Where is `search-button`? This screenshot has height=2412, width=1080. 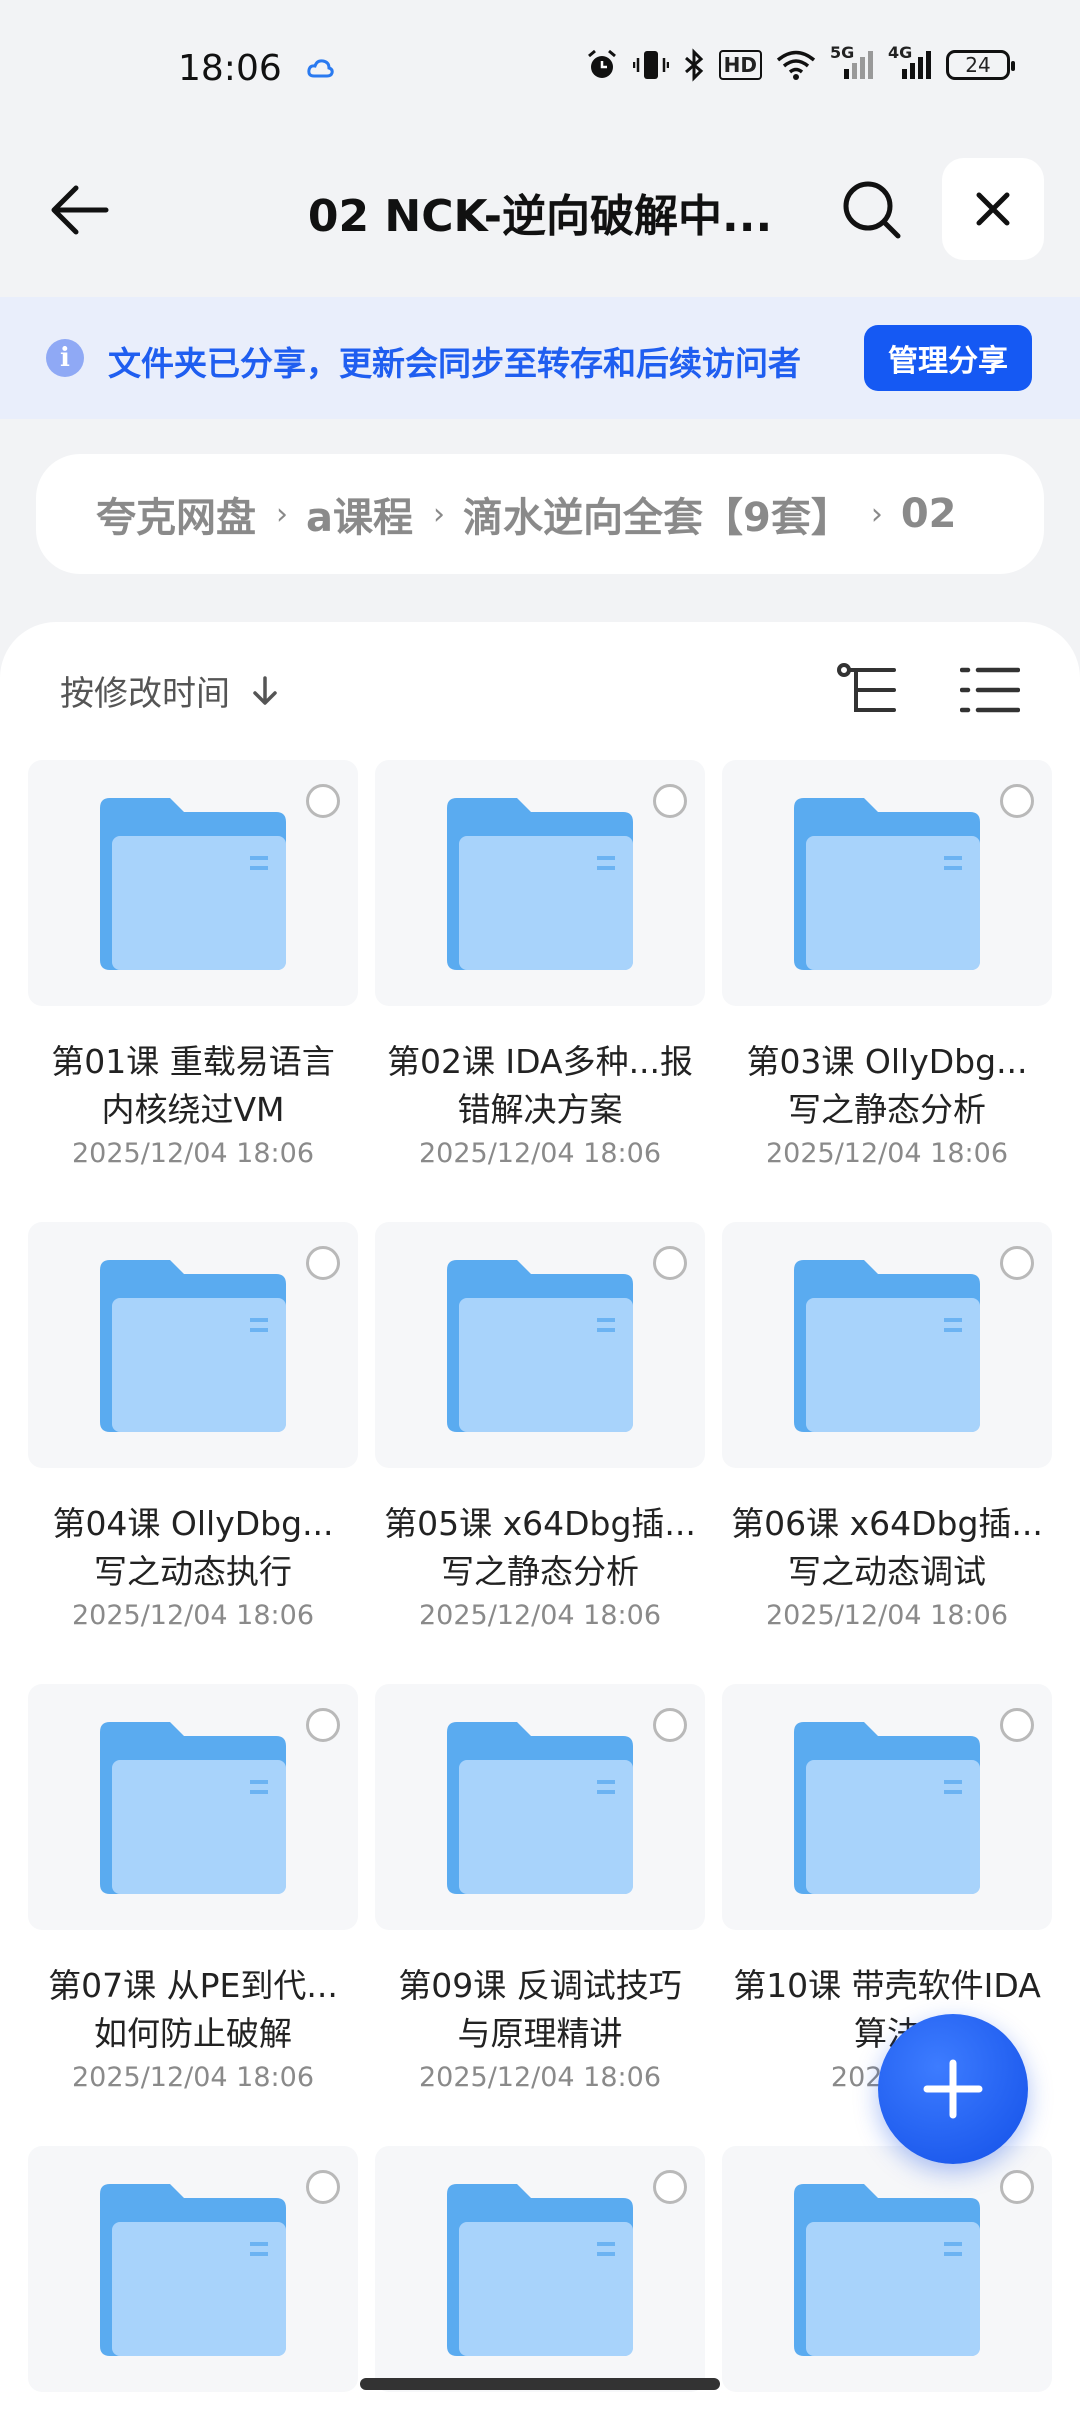
search-button is located at coordinates (872, 210).